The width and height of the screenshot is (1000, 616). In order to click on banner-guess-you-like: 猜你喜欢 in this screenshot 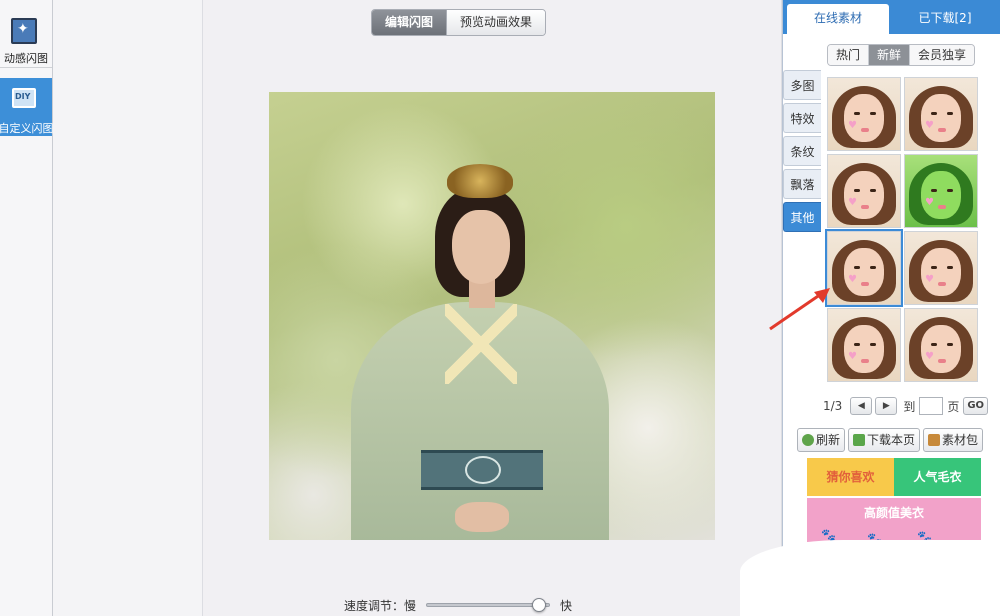, I will do `click(850, 477)`.